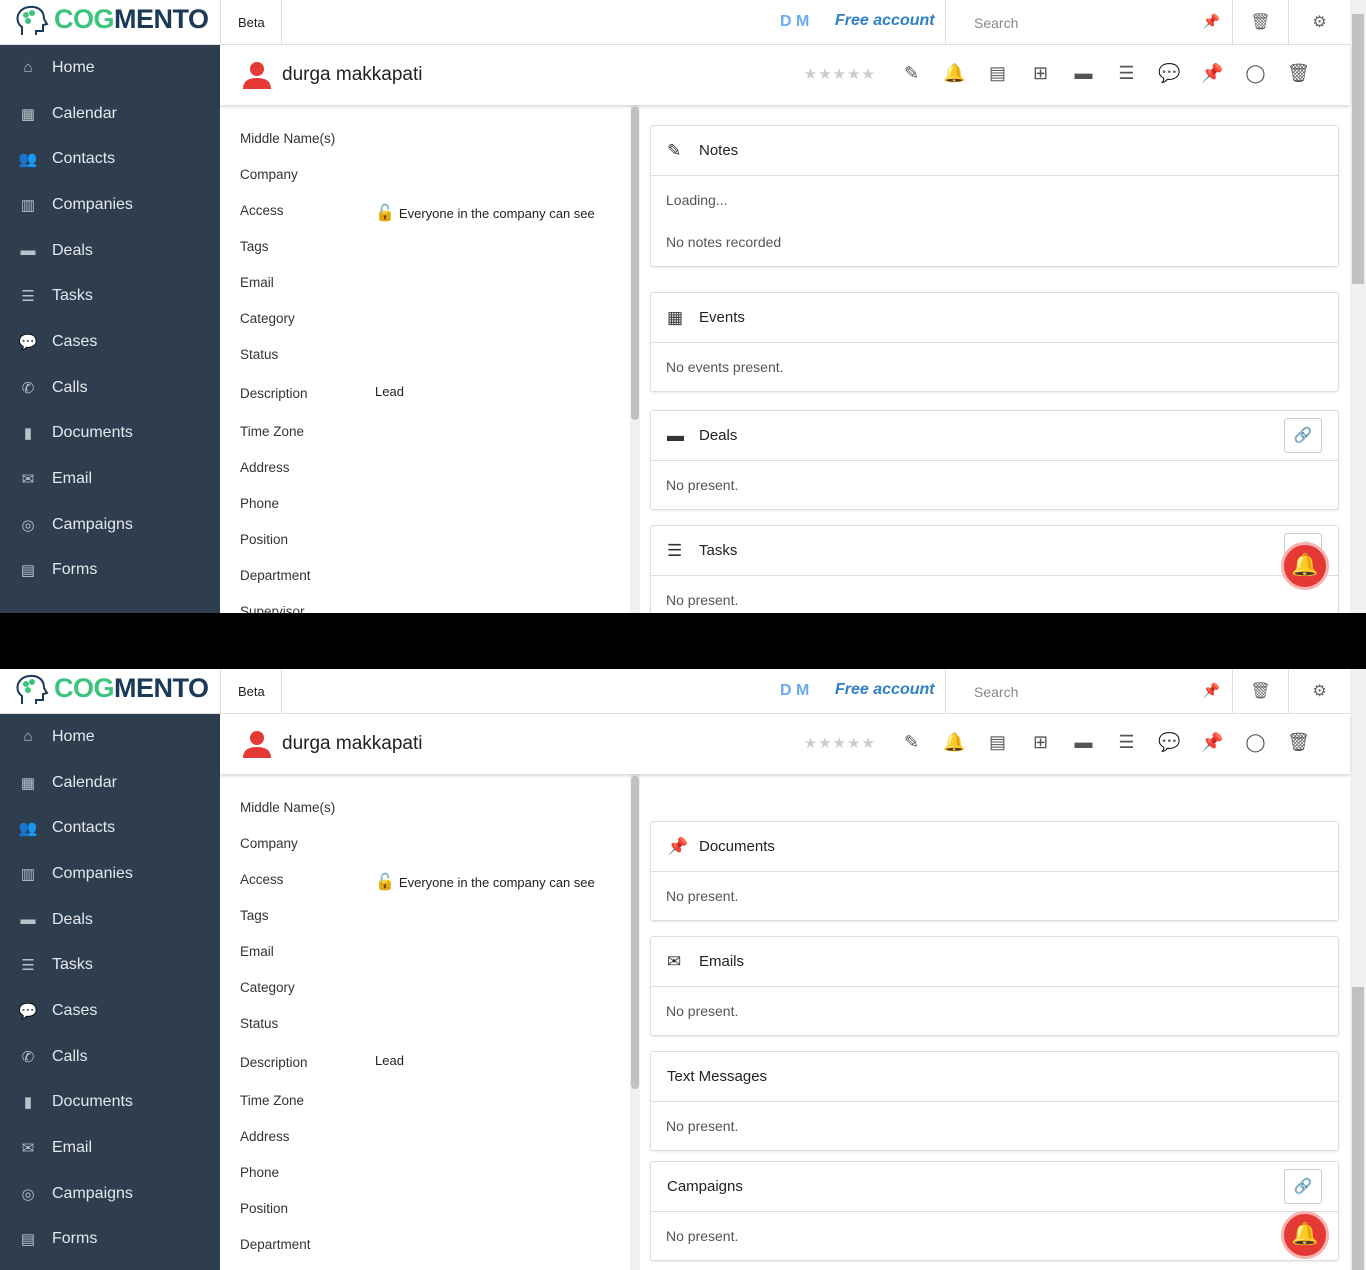 Image resolution: width=1366 pixels, height=1270 pixels. I want to click on card-header: ☰Tasks🔗, so click(994, 551).